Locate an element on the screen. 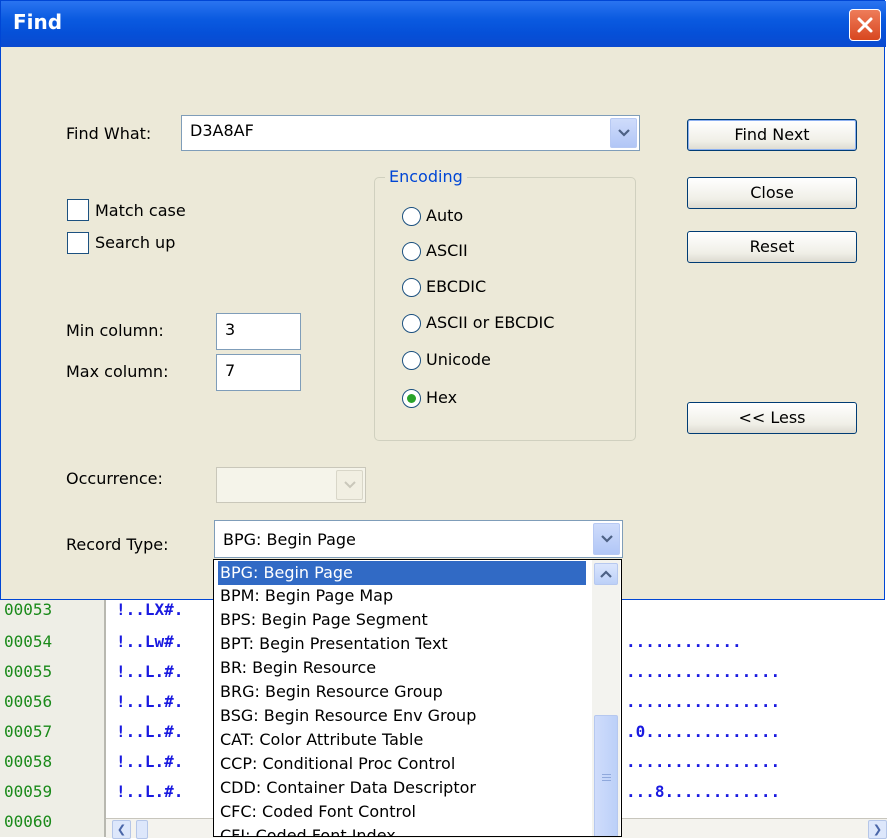  list-item: CFI: Coded Font Index is located at coordinates (402, 830).